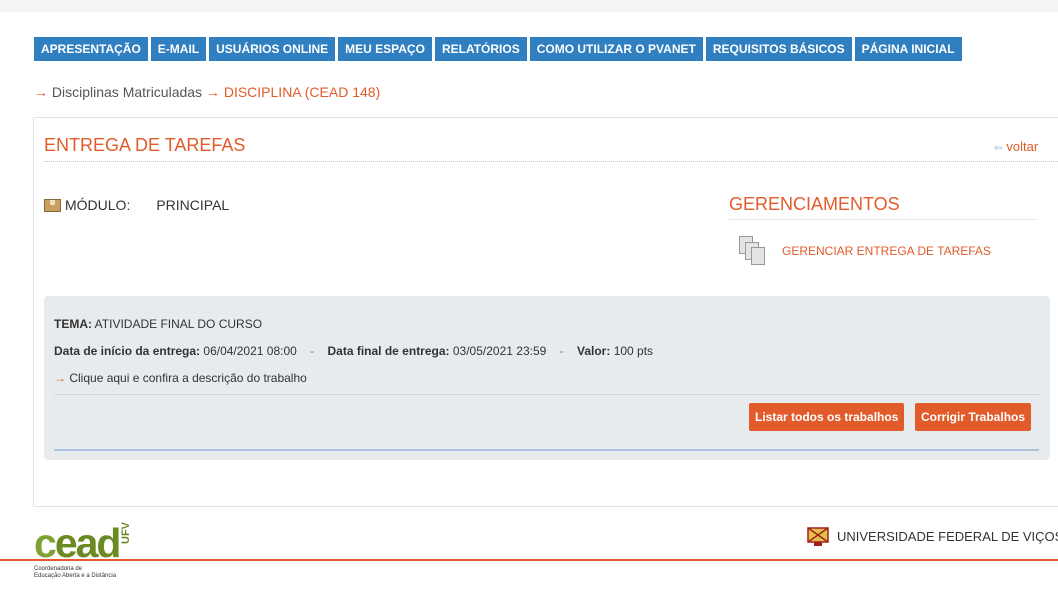 Image resolution: width=1058 pixels, height=589 pixels. I want to click on nav-requisitos-basicos: REQUISITOS BÁSICOS, so click(778, 49).